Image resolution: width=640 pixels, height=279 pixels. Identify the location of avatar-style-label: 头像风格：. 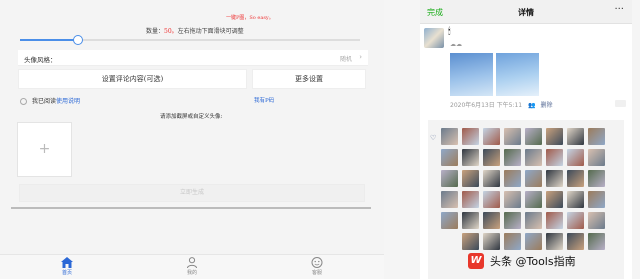
(40, 60).